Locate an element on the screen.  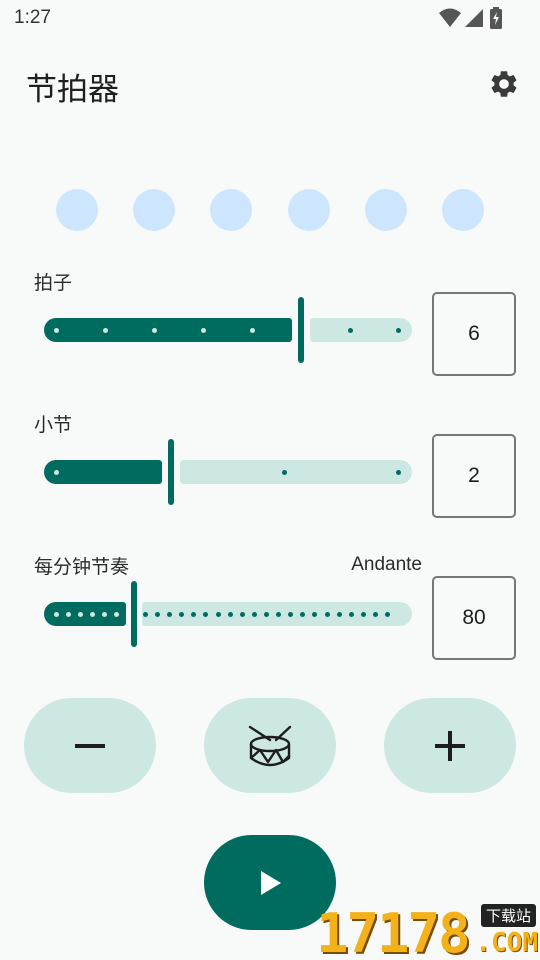
increase-tempo-button is located at coordinates (450, 745).